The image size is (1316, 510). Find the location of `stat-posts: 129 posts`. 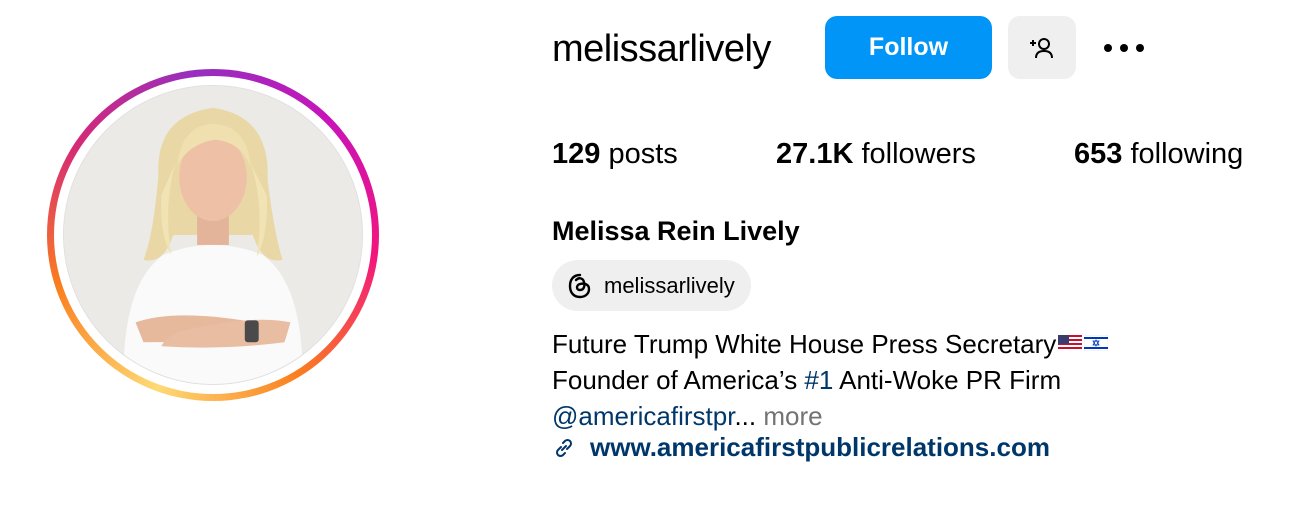

stat-posts: 129 posts is located at coordinates (615, 154).